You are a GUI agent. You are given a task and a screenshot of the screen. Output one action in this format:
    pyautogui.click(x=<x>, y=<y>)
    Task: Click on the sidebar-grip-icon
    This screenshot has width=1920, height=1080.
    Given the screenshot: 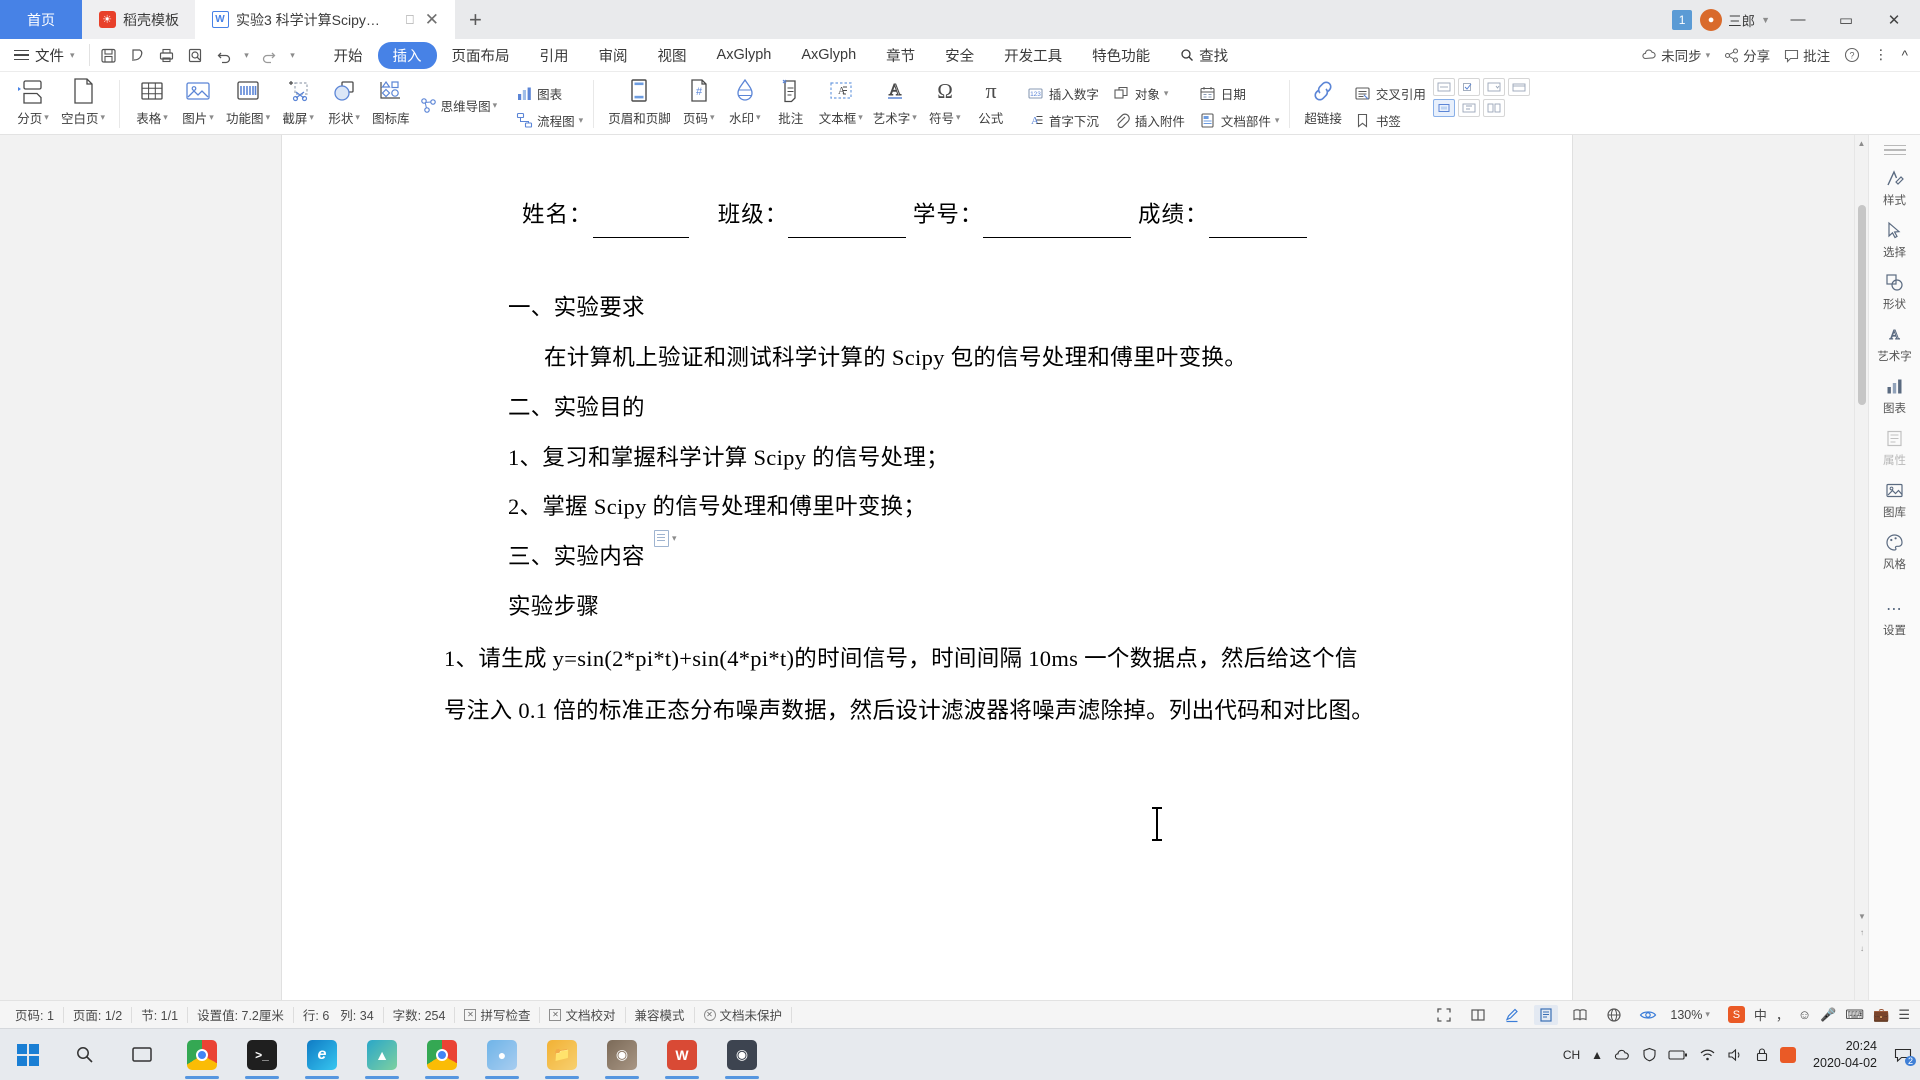 What is the action you would take?
    pyautogui.click(x=1894, y=150)
    